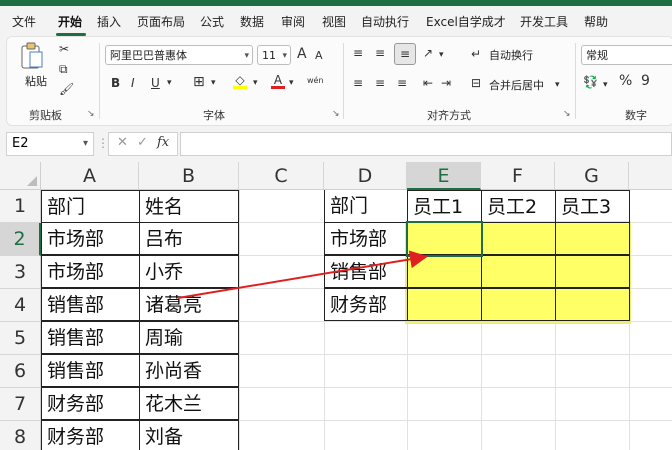  What do you see at coordinates (516, 85) in the screenshot?
I see `merge-center-button: 合并后居中` at bounding box center [516, 85].